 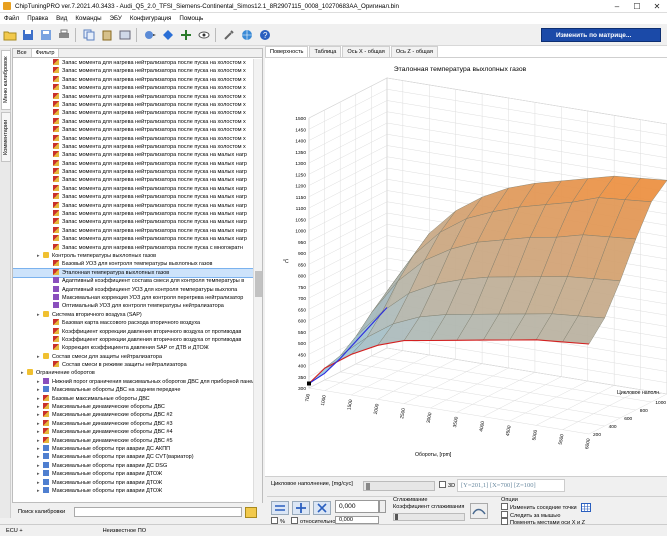 I want to click on search-input, so click(x=158, y=512).